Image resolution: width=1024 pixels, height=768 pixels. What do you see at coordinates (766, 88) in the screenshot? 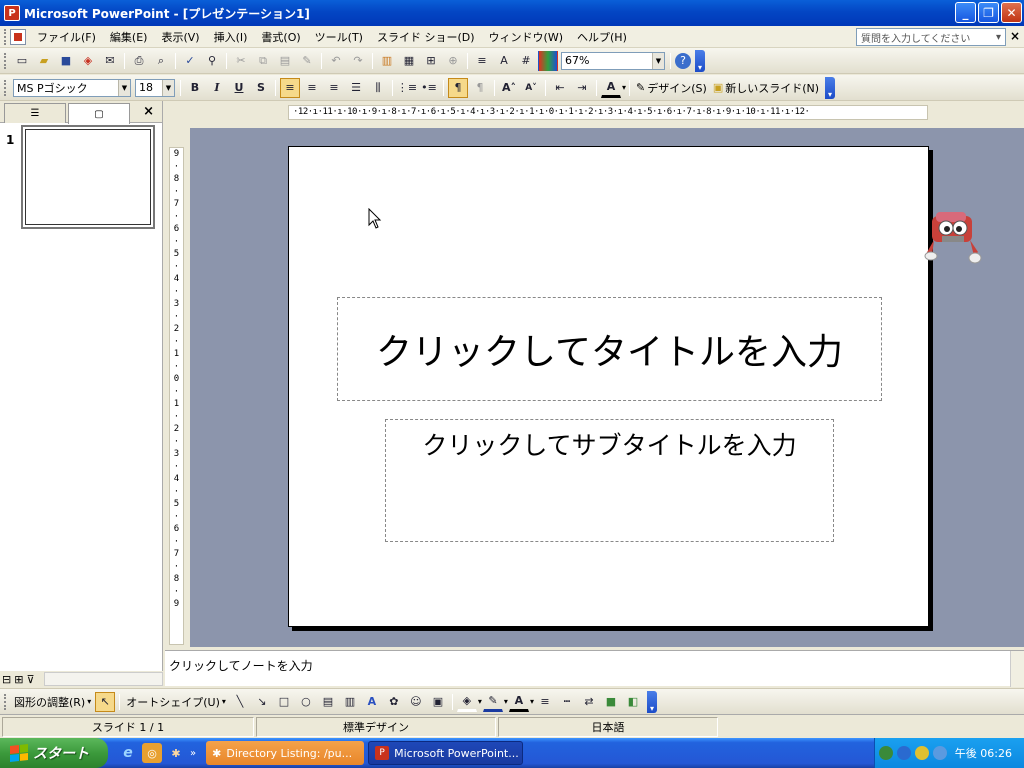
I see `new-slide-button: ▣ 新しいスライド(N)` at bounding box center [766, 88].